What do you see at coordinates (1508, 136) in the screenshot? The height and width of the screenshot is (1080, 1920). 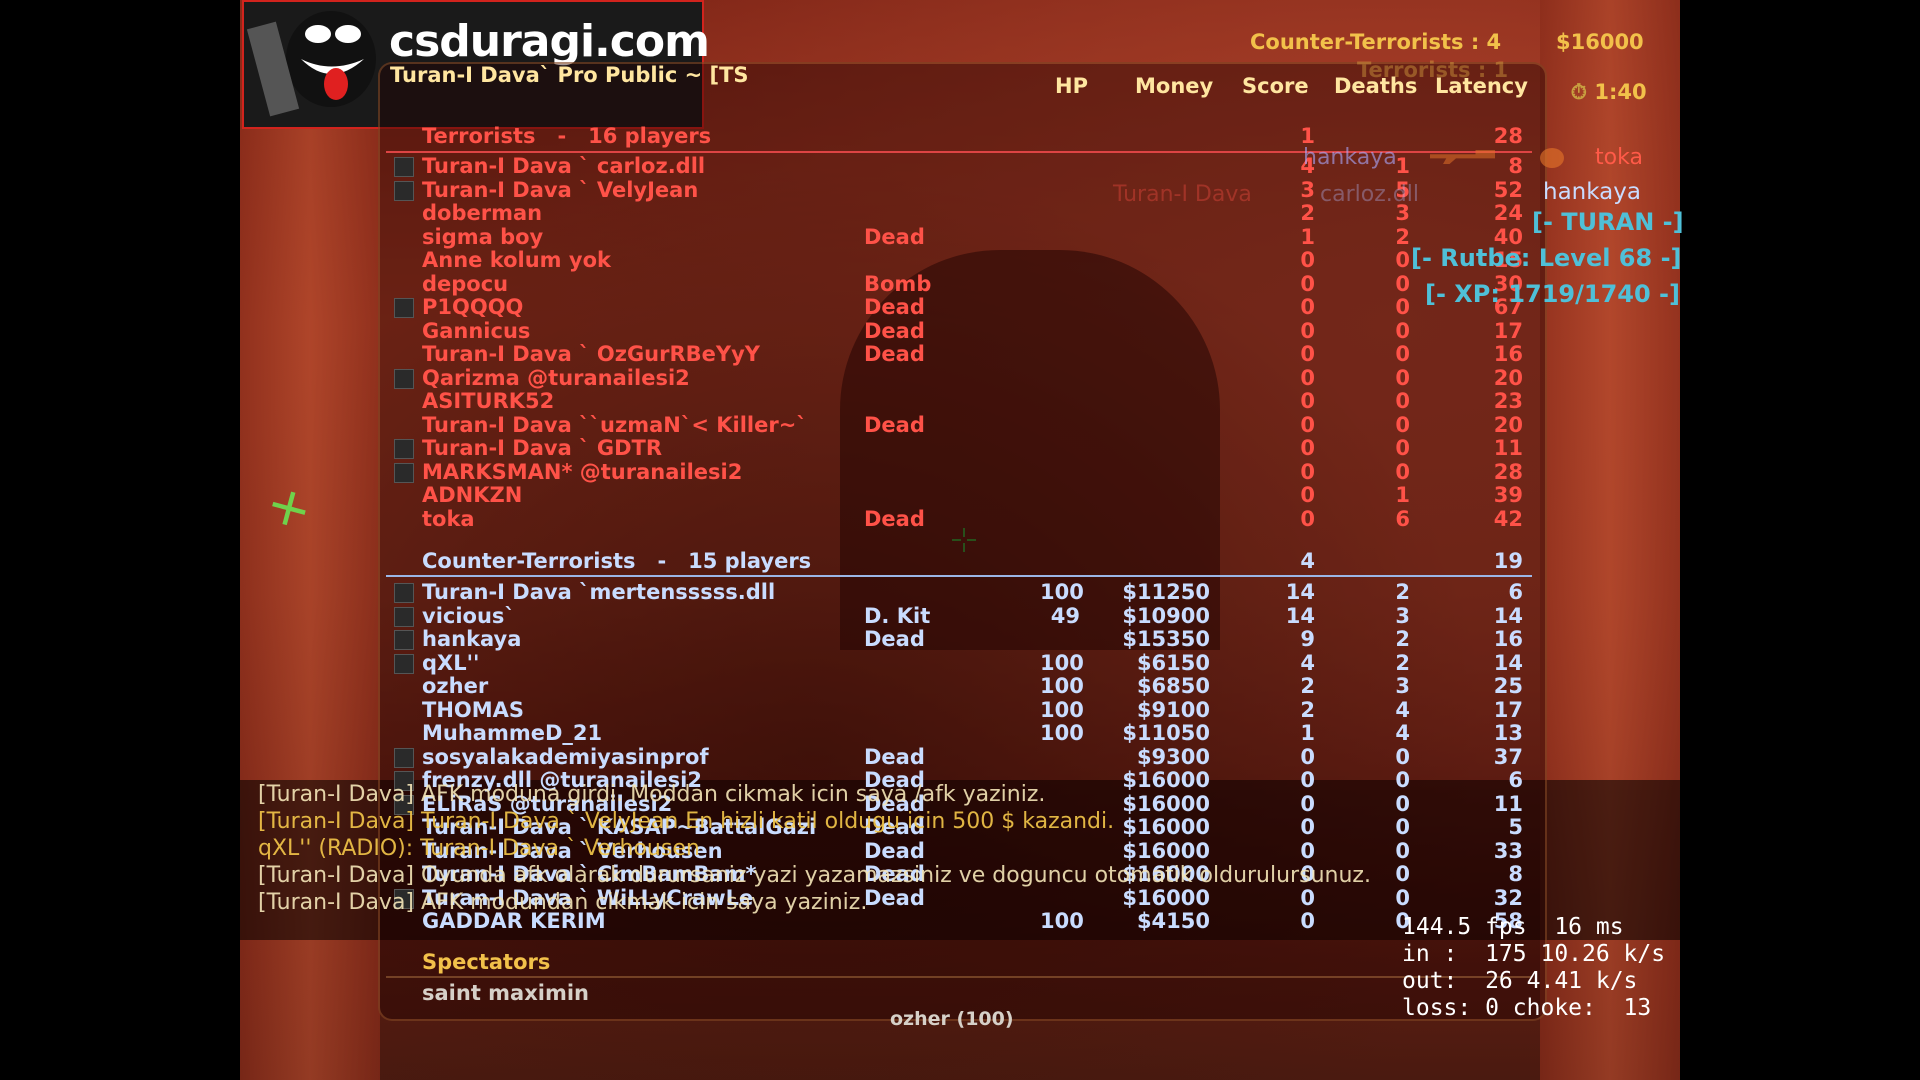 I see `terrorists-team-latency: 28` at bounding box center [1508, 136].